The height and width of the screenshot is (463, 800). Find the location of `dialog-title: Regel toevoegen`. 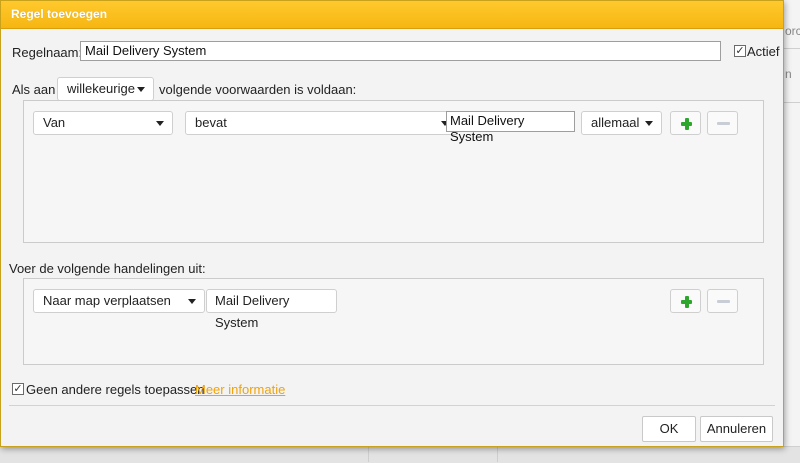

dialog-title: Regel toevoegen is located at coordinates (392, 15).